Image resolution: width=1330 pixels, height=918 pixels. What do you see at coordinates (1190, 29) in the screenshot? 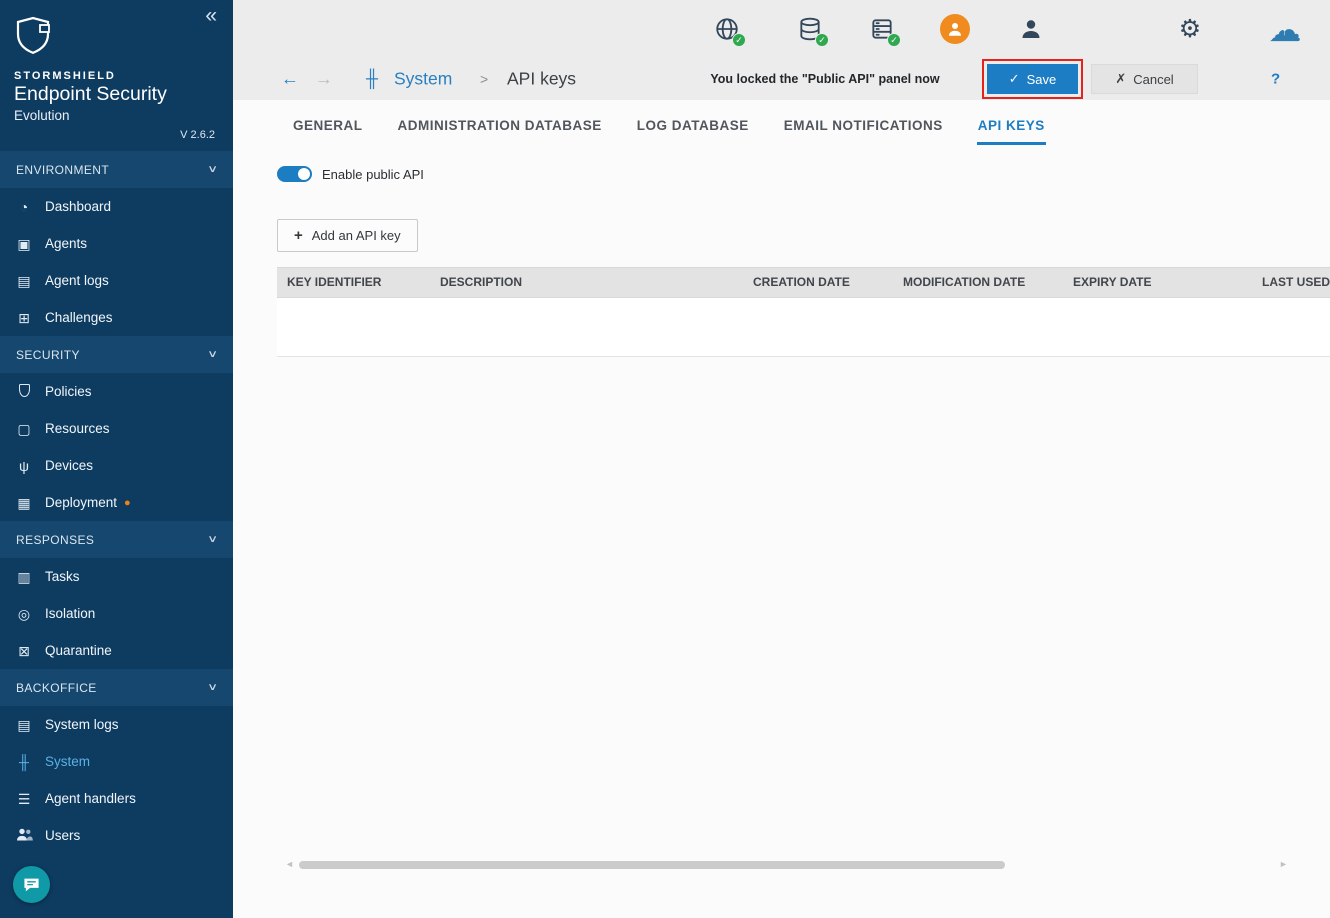
I see `settings-gear-icon: ⚙` at bounding box center [1190, 29].